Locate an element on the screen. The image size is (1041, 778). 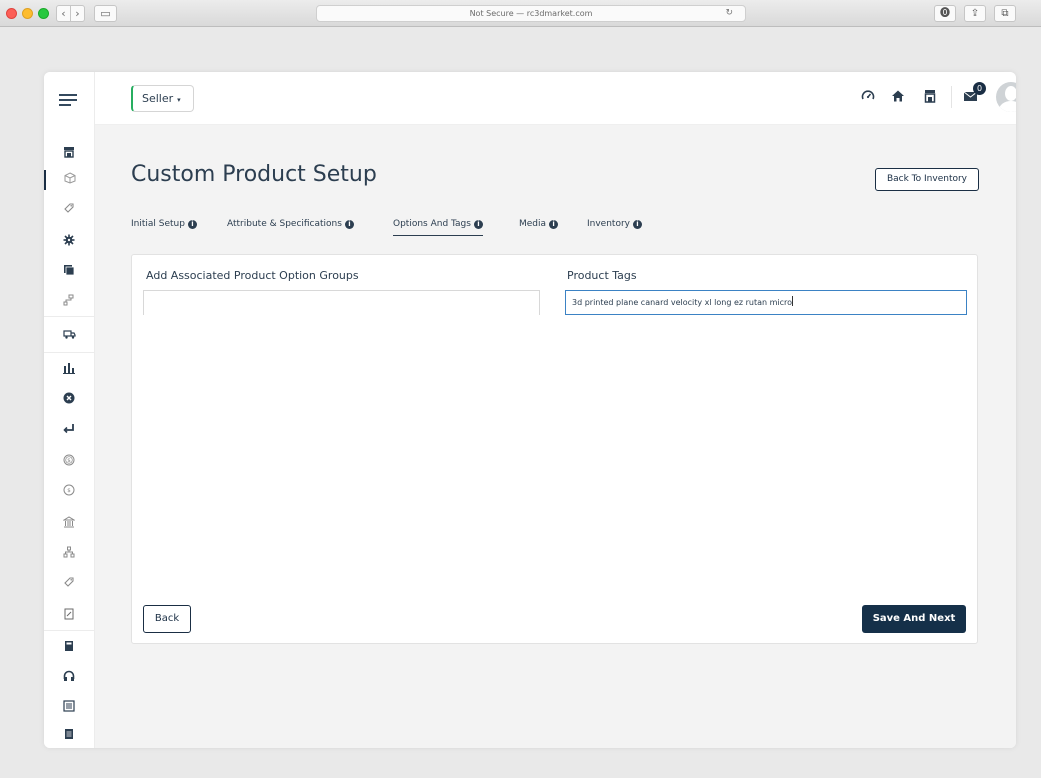
tab-inventory: Inventory i is located at coordinates (614, 226).